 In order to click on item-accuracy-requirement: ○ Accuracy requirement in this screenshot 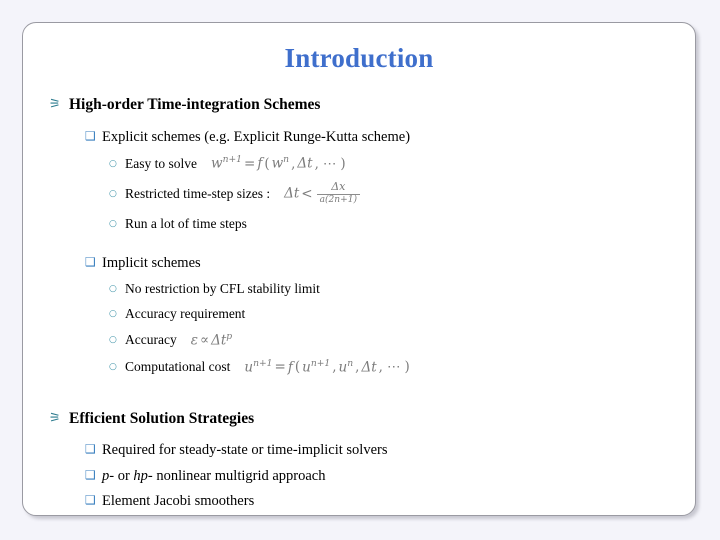, I will do `click(402, 314)`.